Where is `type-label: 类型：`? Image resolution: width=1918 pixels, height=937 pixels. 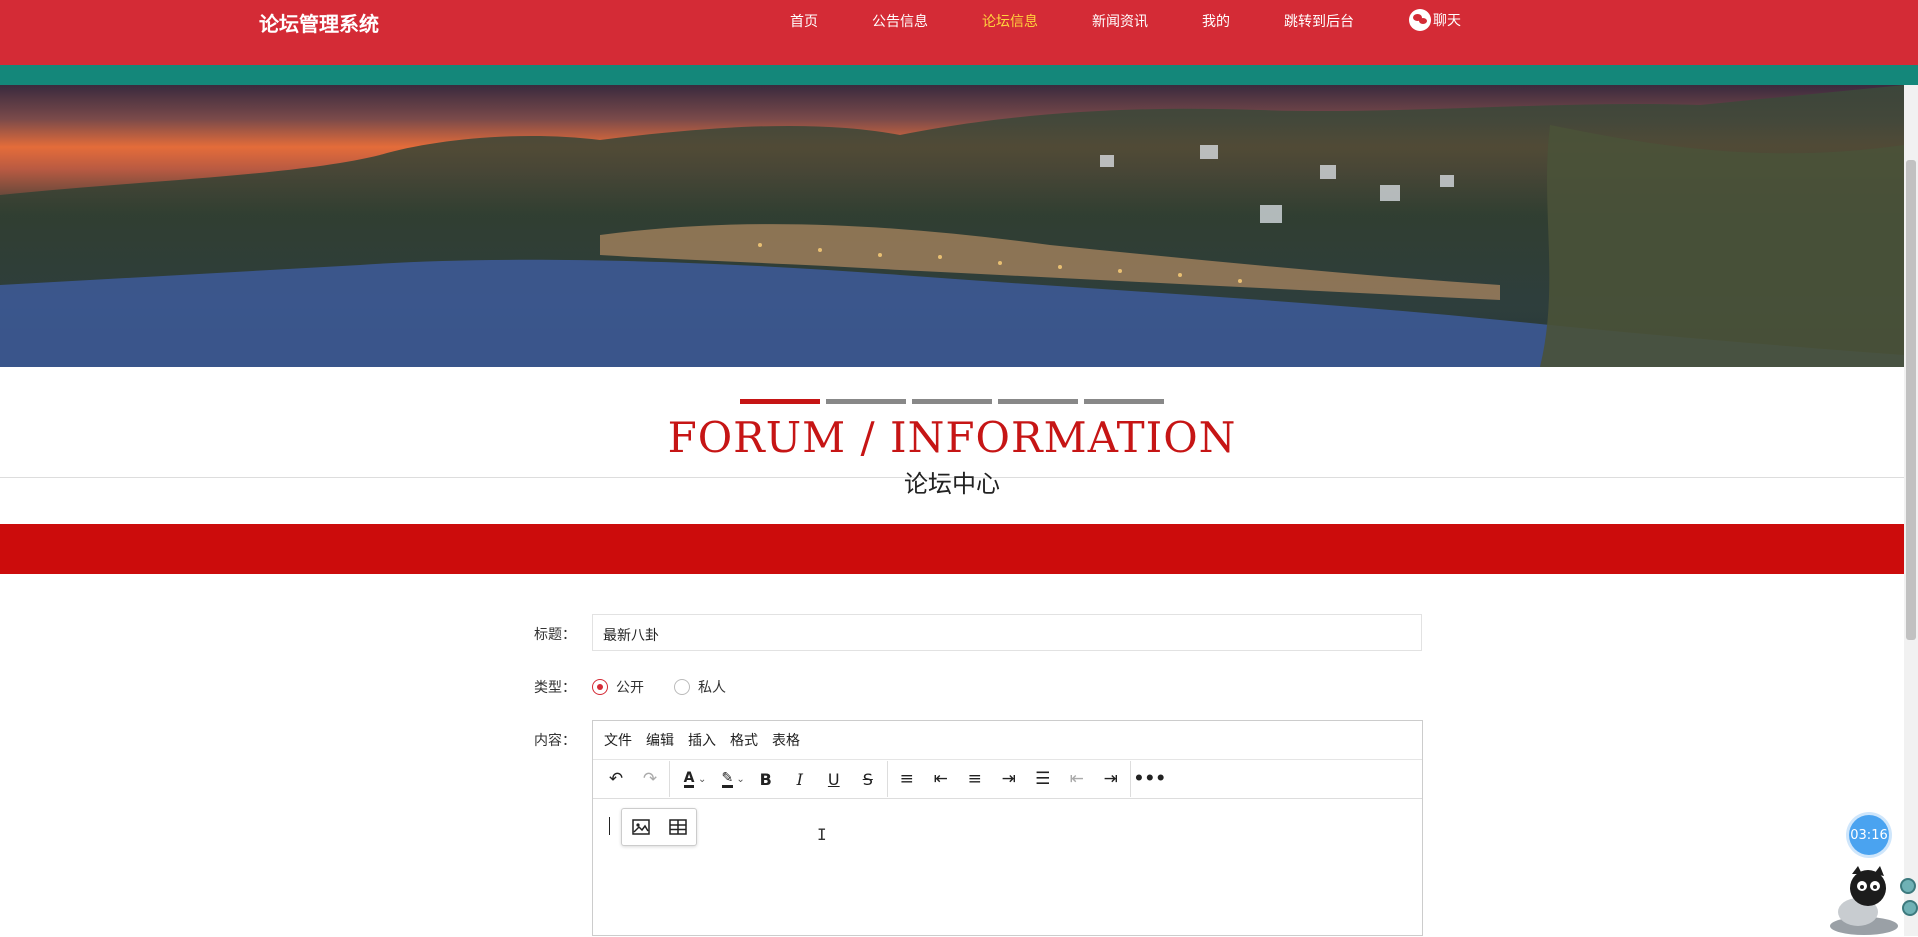
type-label: 类型： is located at coordinates (555, 688).